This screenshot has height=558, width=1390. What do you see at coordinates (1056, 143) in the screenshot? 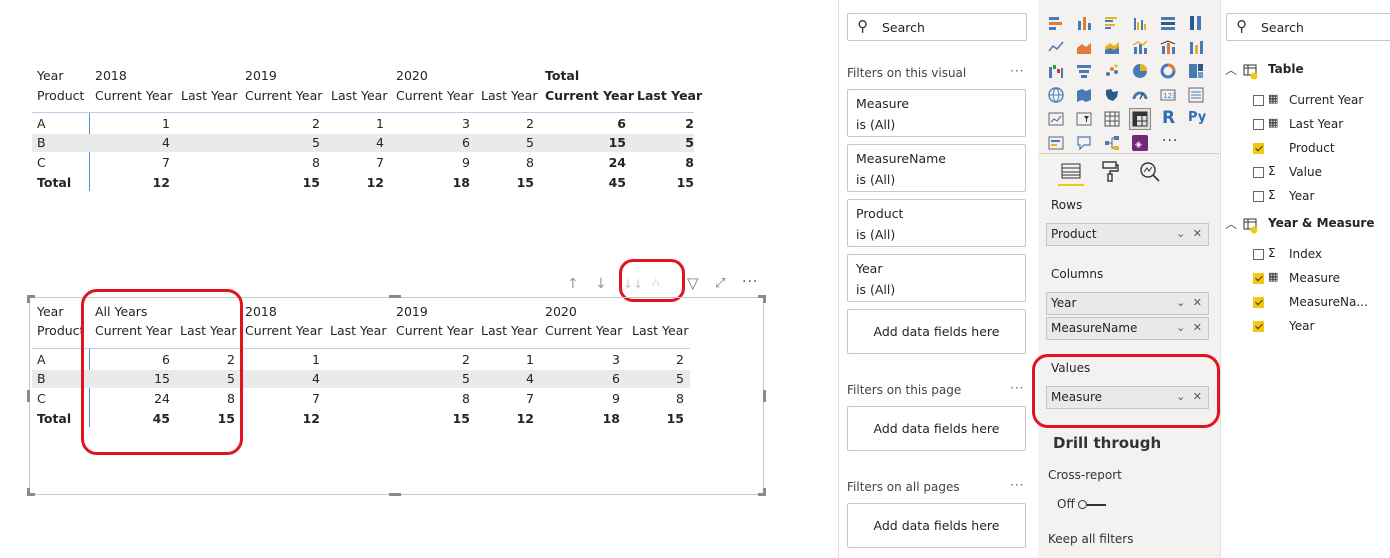
I see `key-influencers-icon` at bounding box center [1056, 143].